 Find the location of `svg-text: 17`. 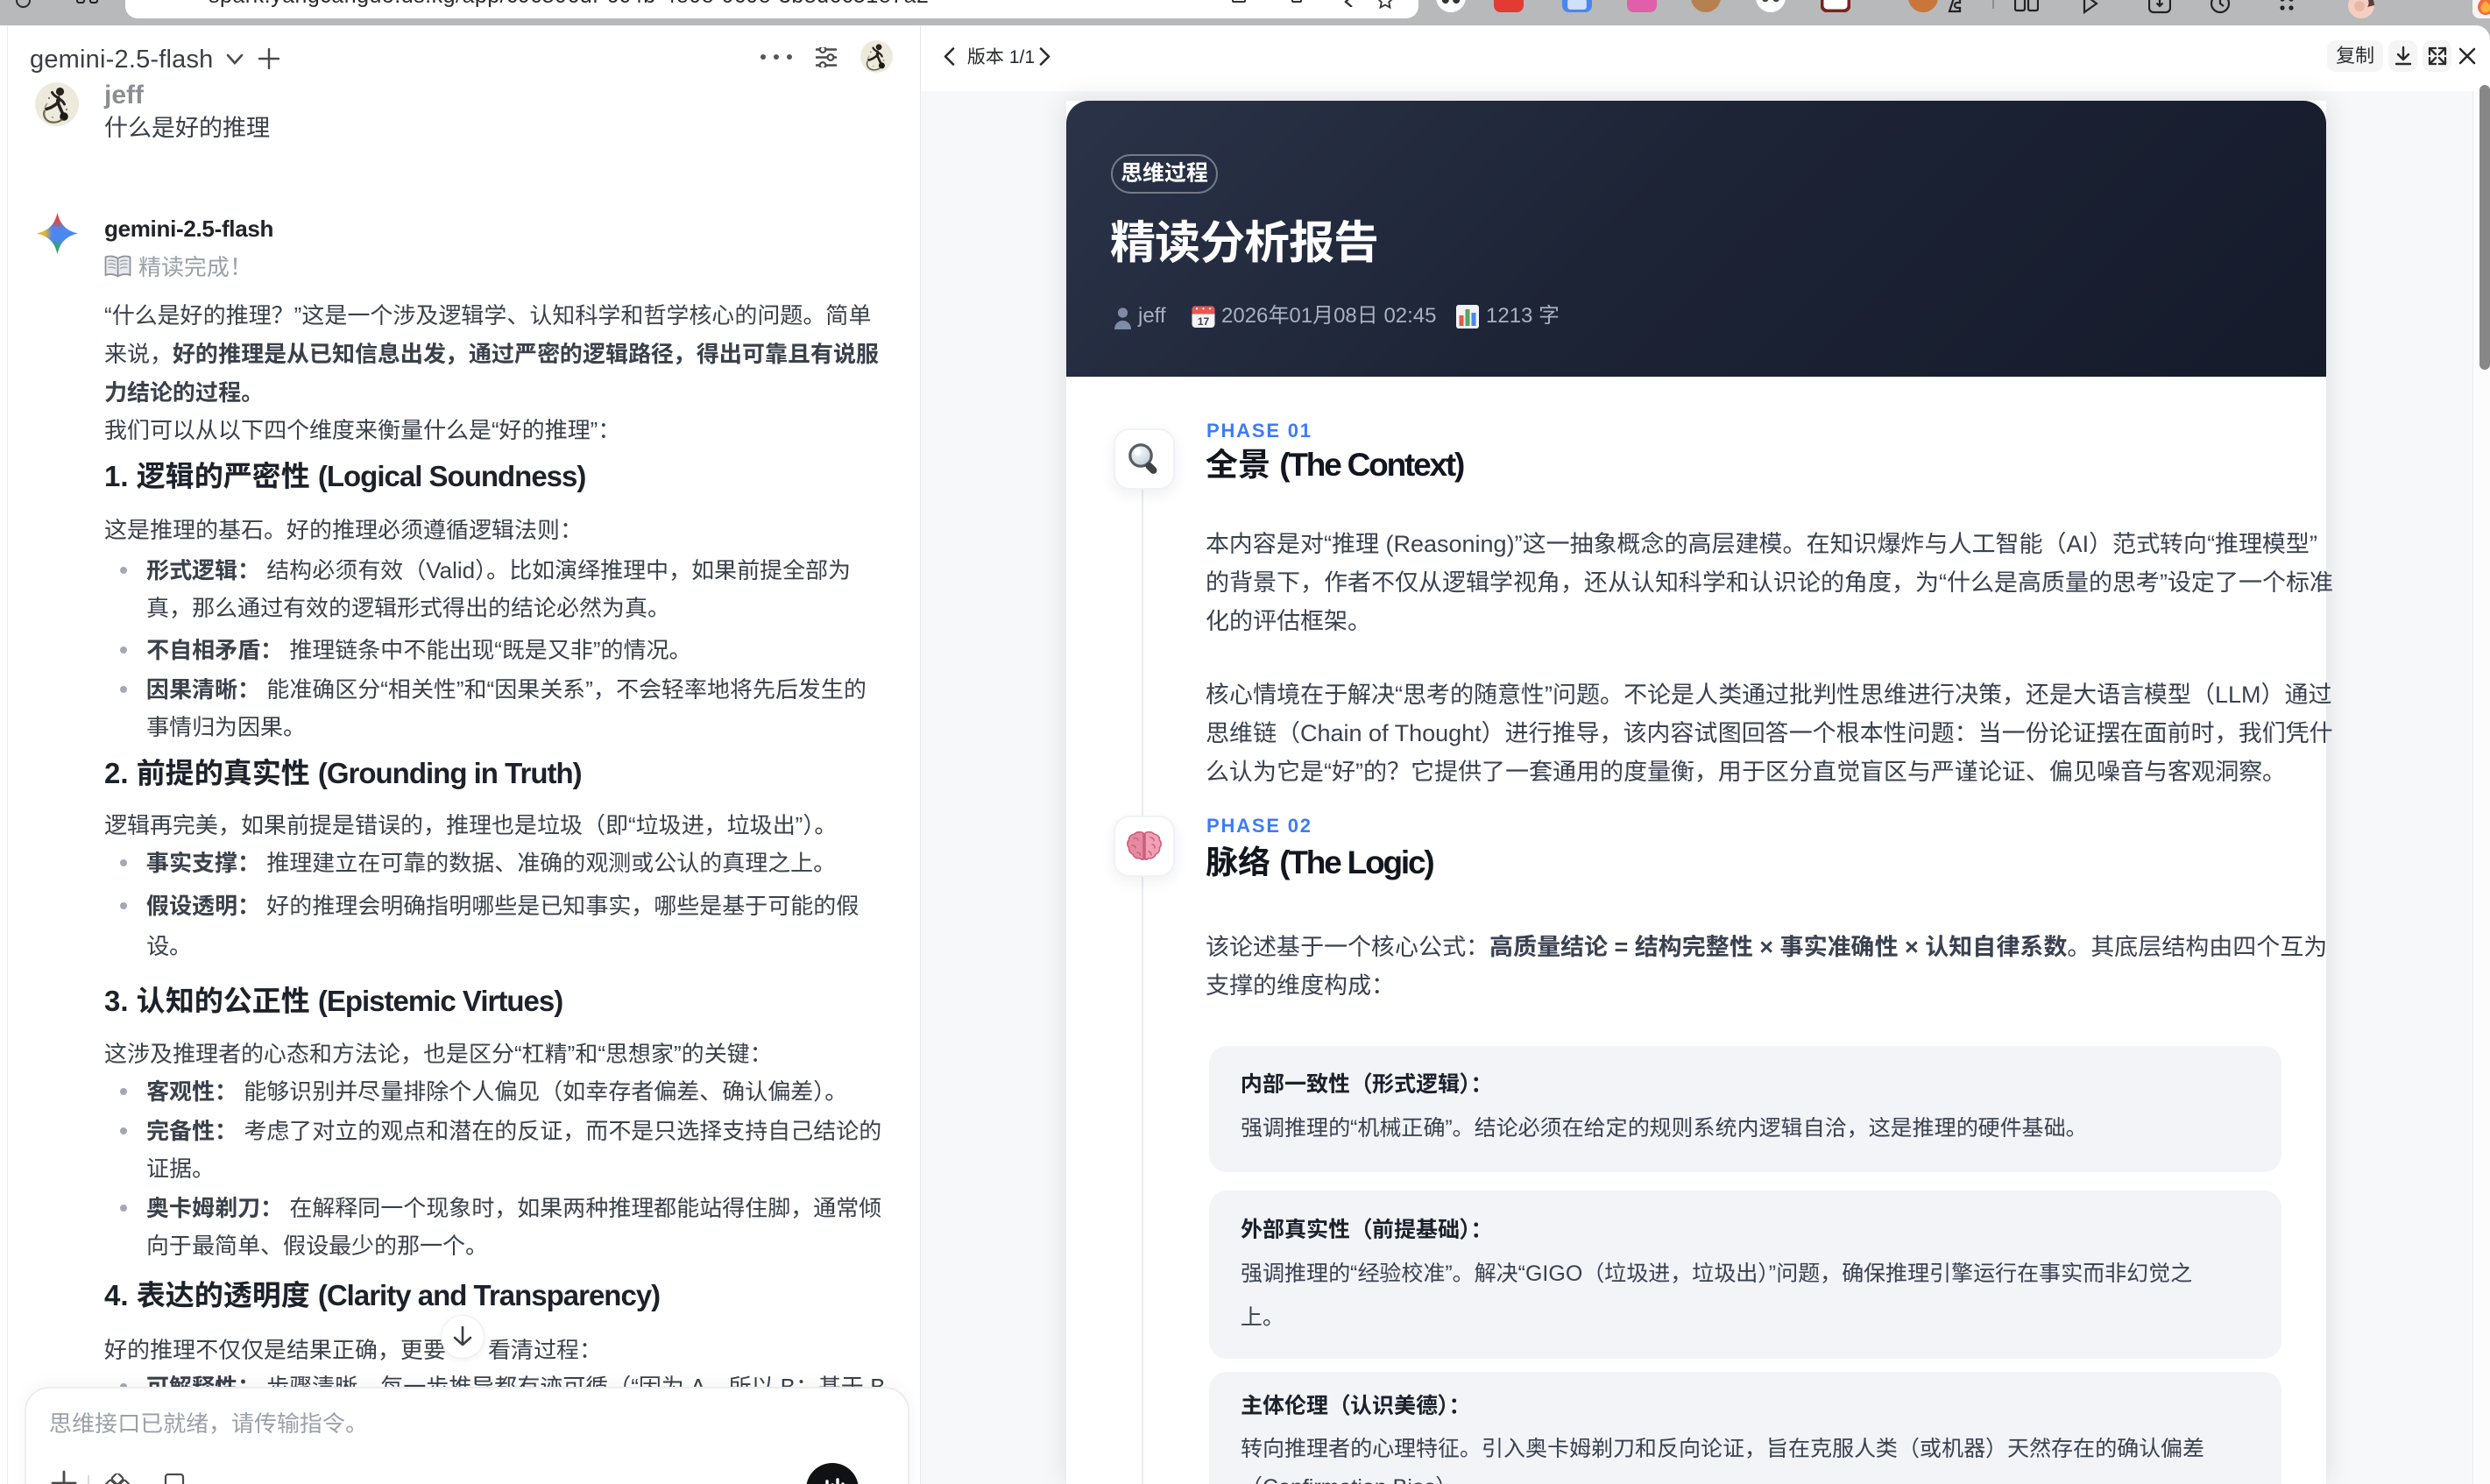

svg-text: 17 is located at coordinates (1204, 321).